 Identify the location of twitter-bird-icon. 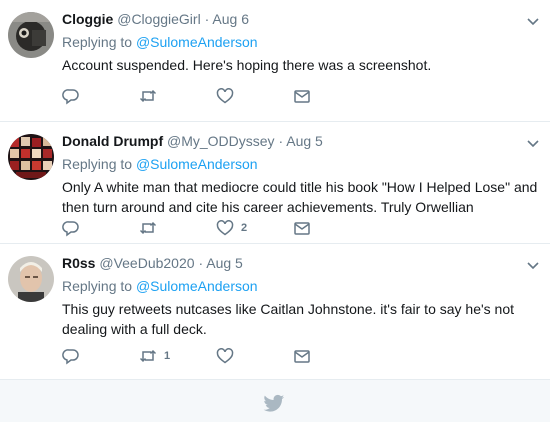
(274, 404).